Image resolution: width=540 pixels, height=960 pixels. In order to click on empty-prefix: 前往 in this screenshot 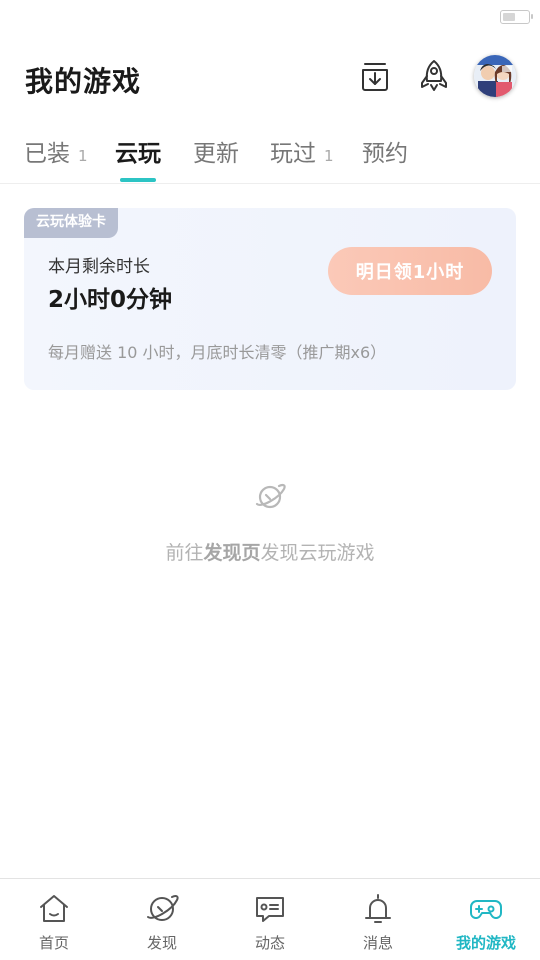, I will do `click(184, 553)`.